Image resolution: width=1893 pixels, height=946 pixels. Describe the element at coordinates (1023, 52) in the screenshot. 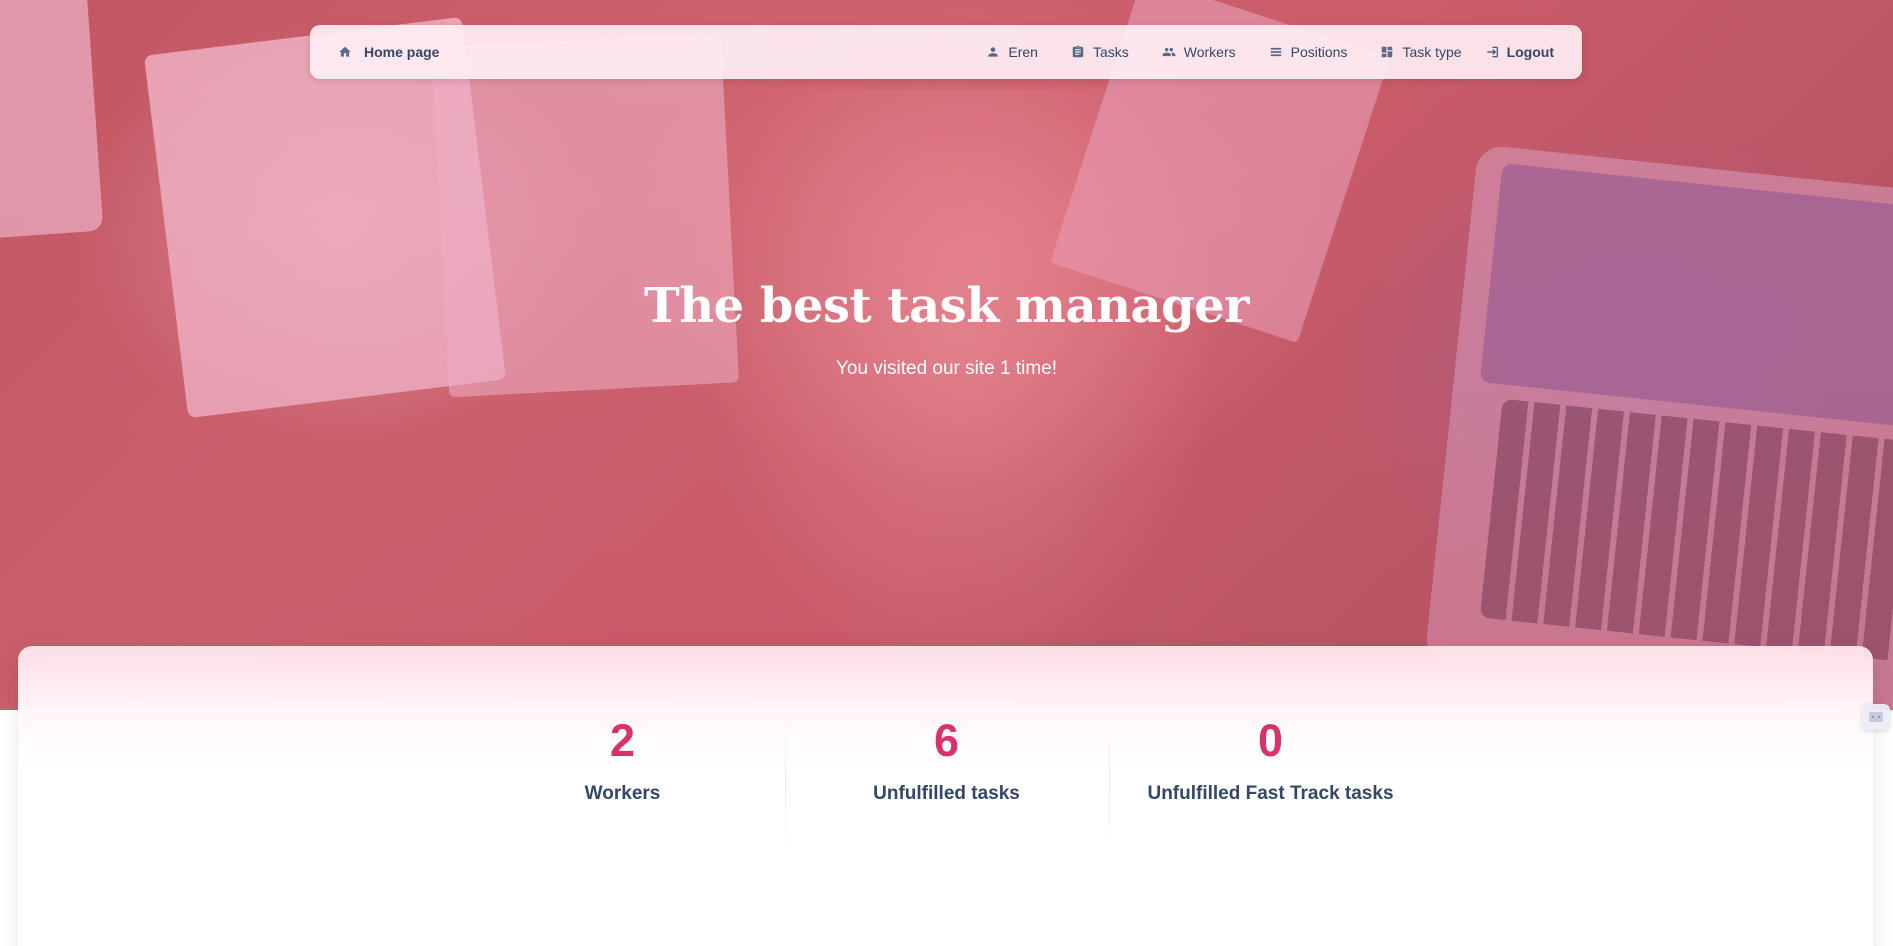

I see `nav-item-profile-label: Eren` at that location.